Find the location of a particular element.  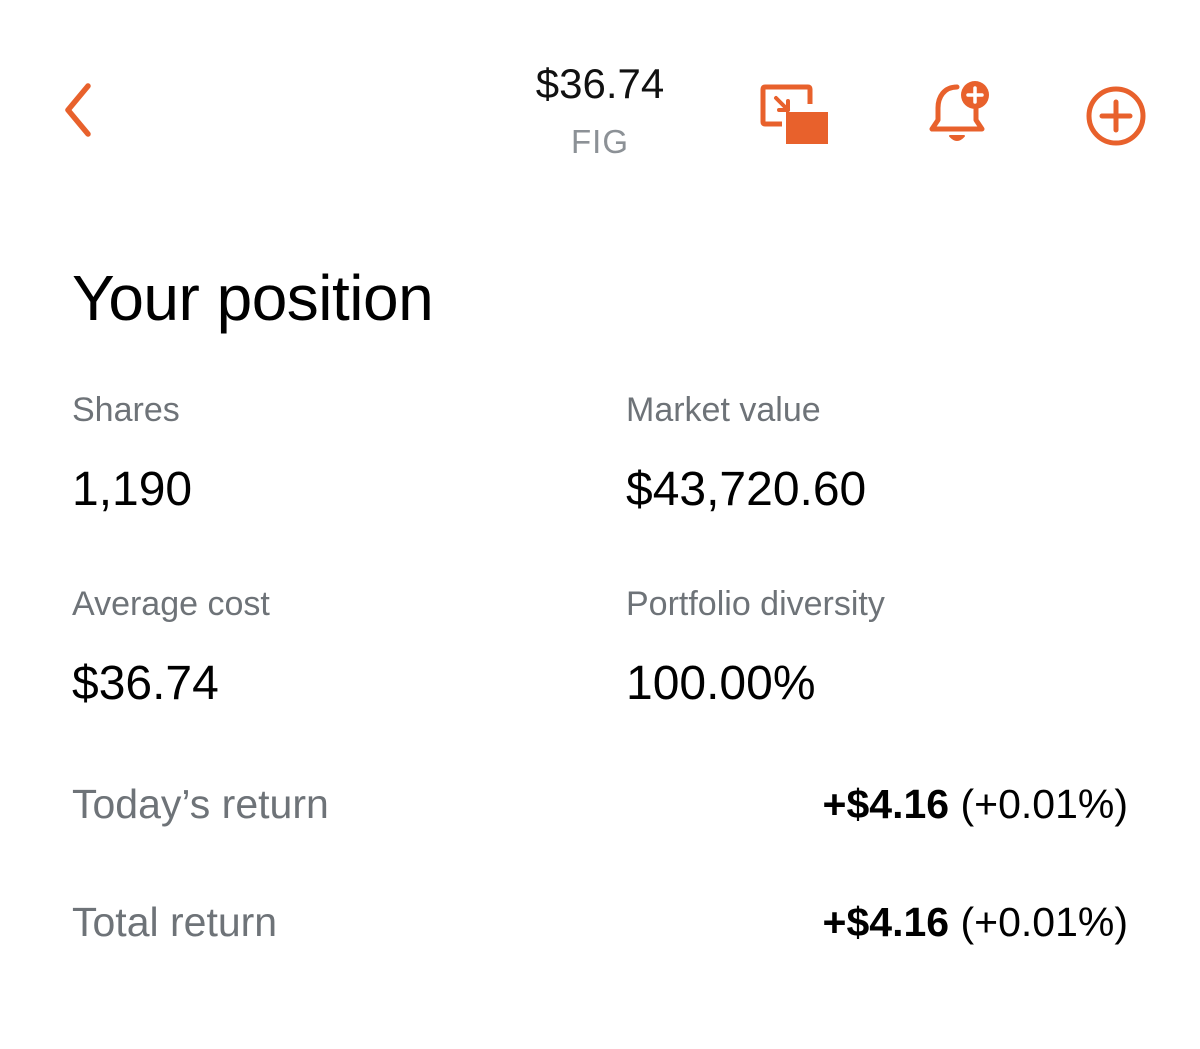

total-return-percent: (+0.01%) is located at coordinates (1044, 922).